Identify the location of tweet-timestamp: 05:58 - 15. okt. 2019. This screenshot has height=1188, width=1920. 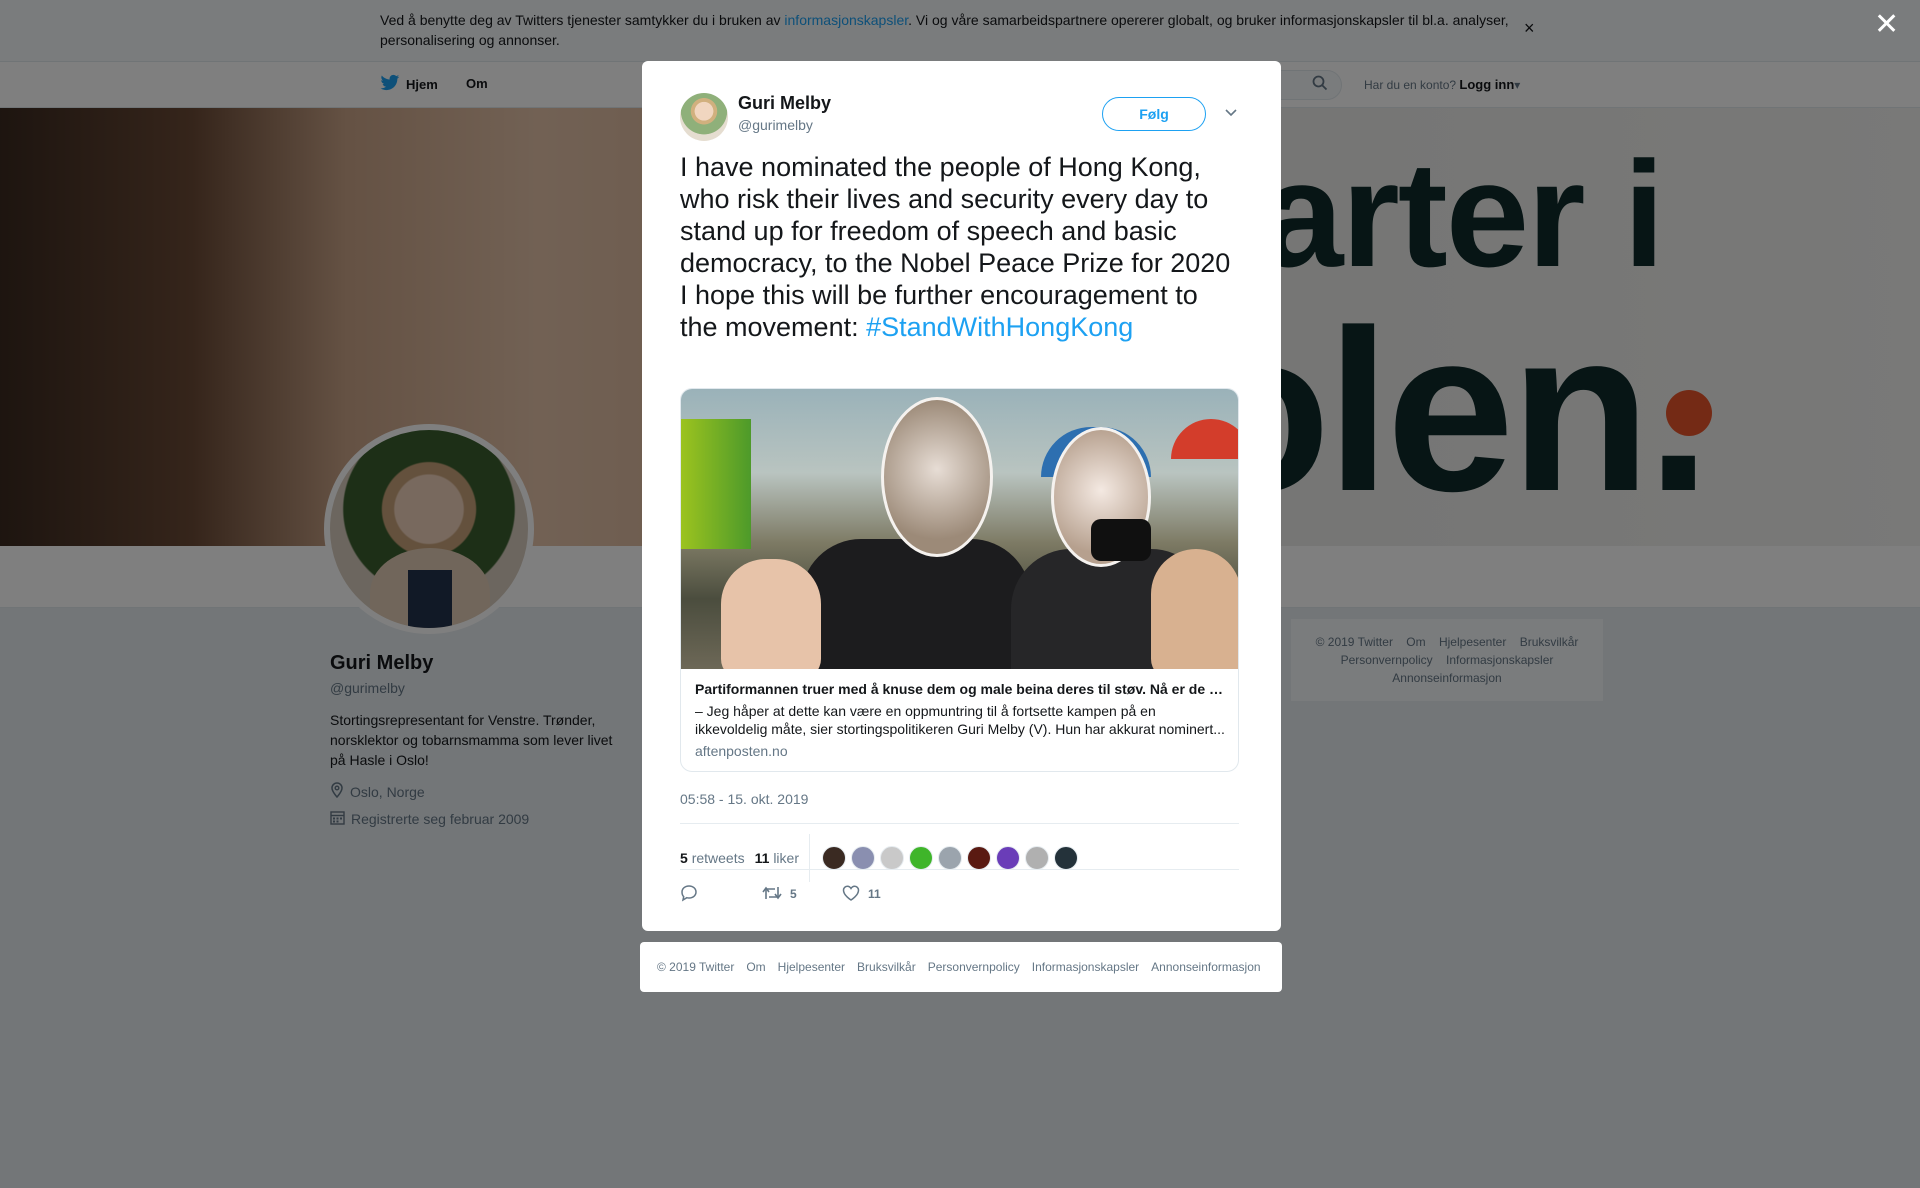
(744, 799).